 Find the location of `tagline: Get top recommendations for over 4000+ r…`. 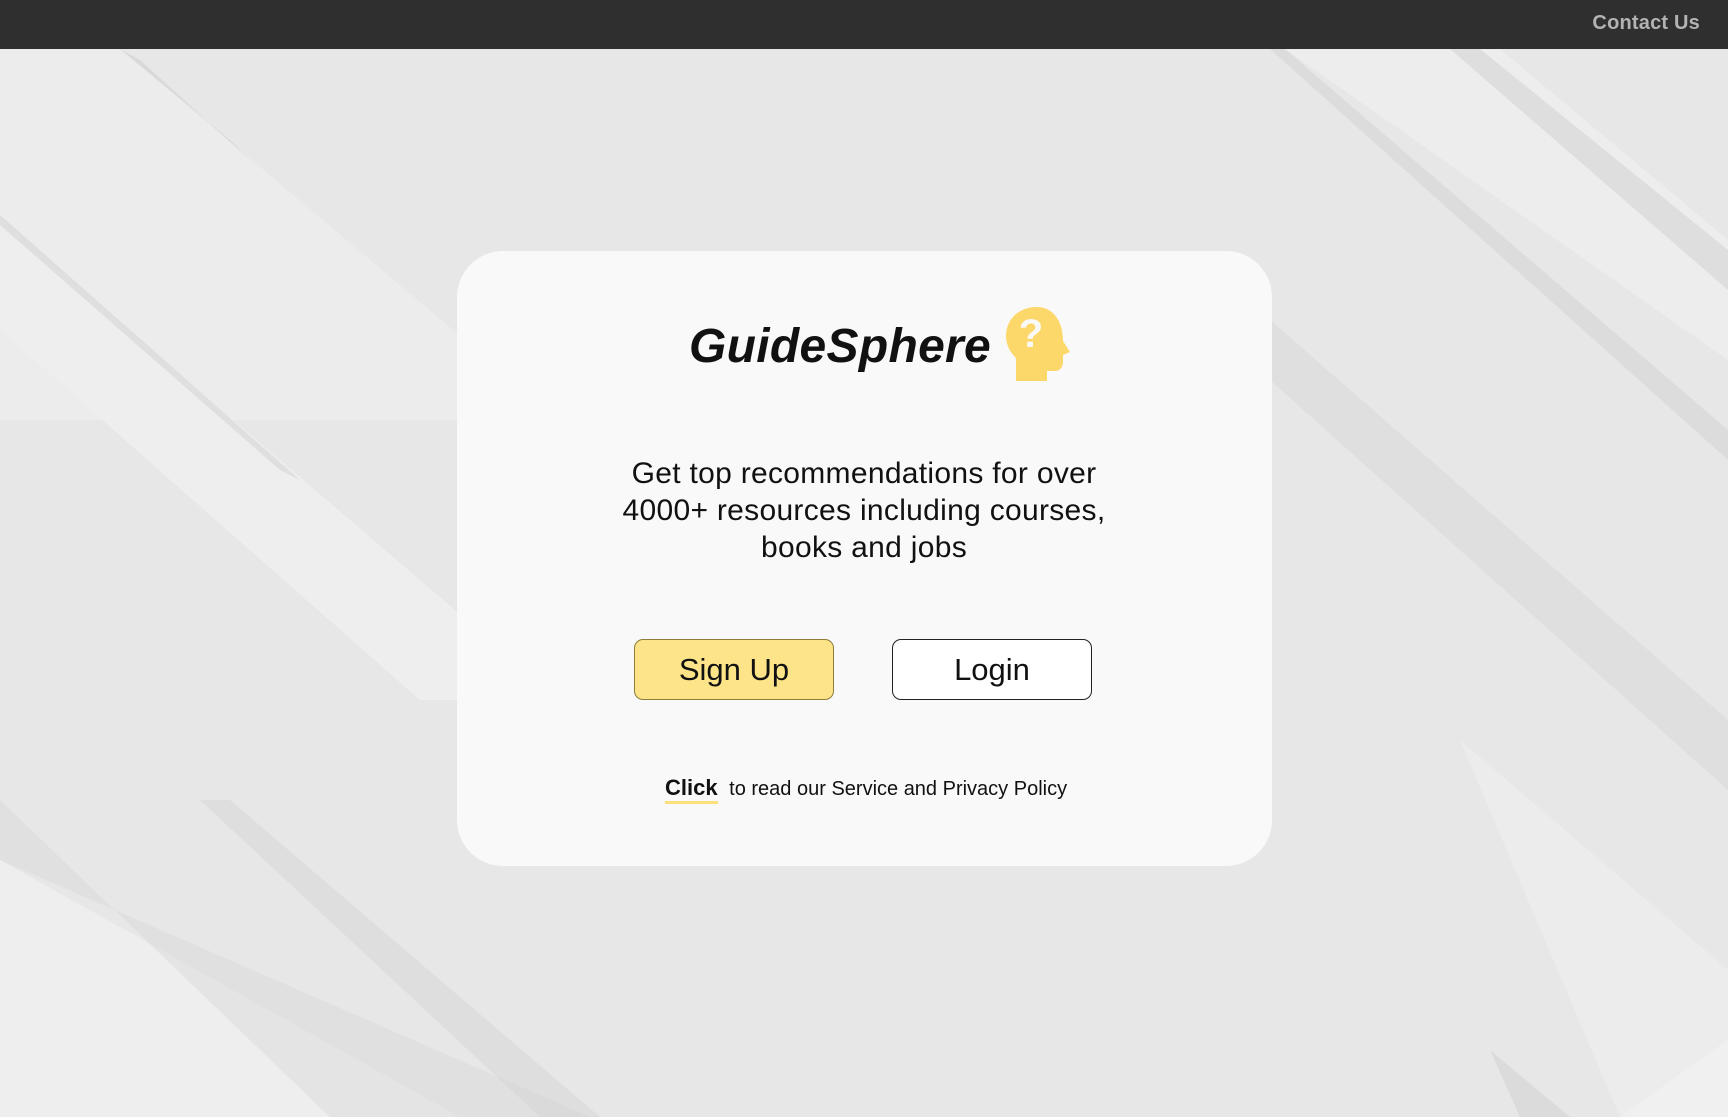

tagline: Get top recommendations for over 4000+ r… is located at coordinates (864, 510).